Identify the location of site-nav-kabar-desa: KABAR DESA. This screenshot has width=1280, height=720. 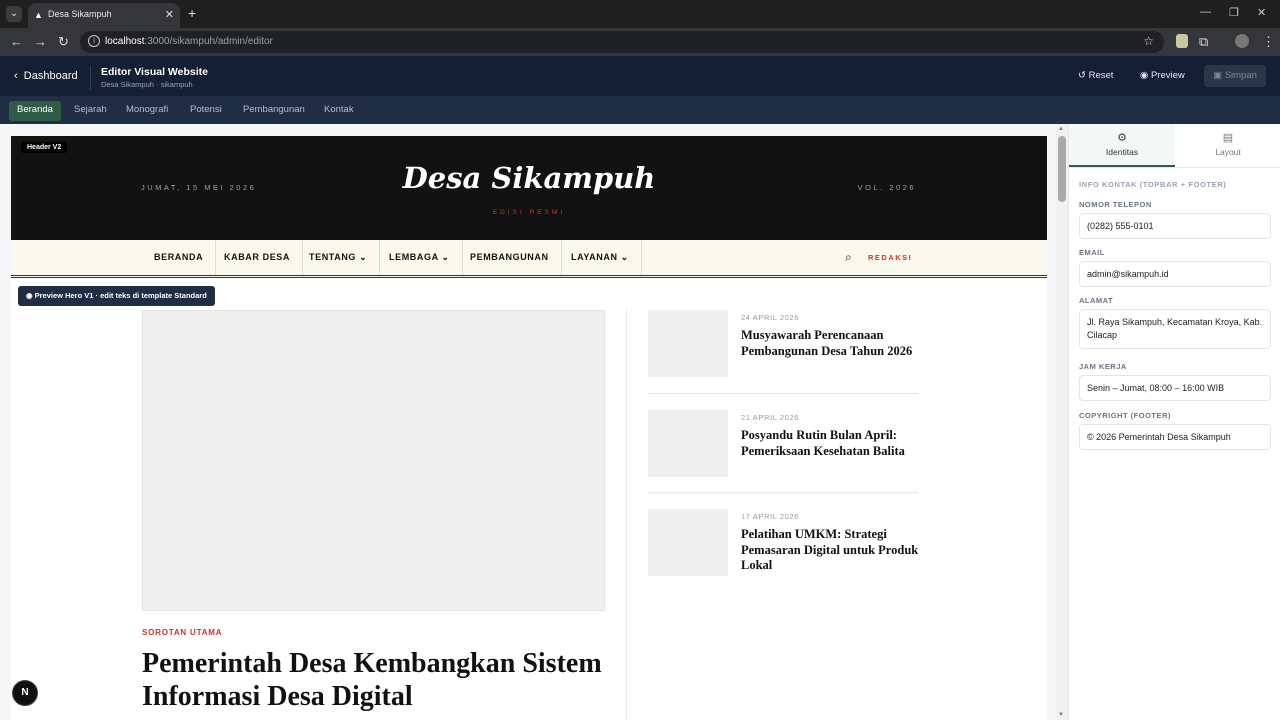
(258, 257).